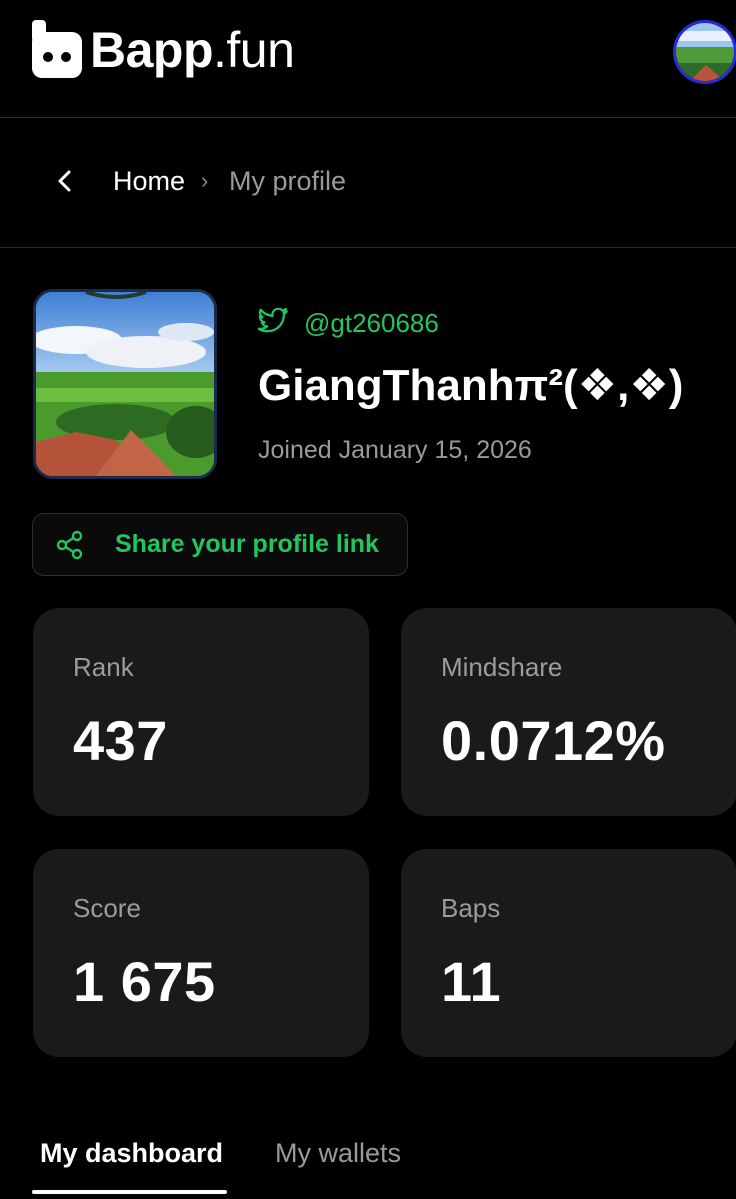  I want to click on stat-label: Score, so click(107, 908).